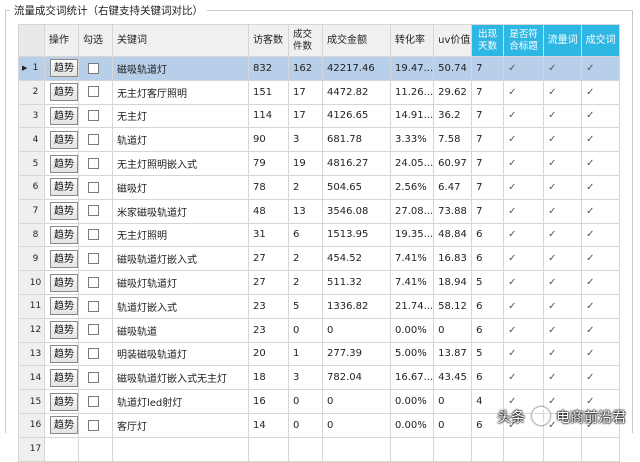  I want to click on col-header-deal: 成交词, so click(601, 40).